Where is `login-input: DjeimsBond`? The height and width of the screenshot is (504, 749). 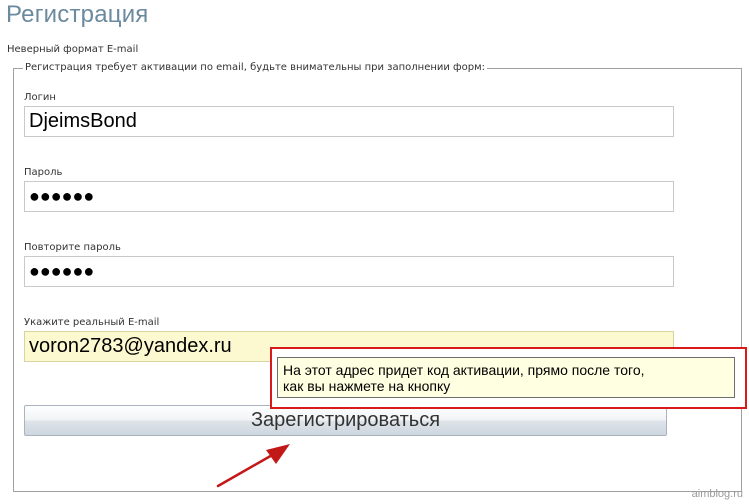
login-input: DjeimsBond is located at coordinates (349, 121).